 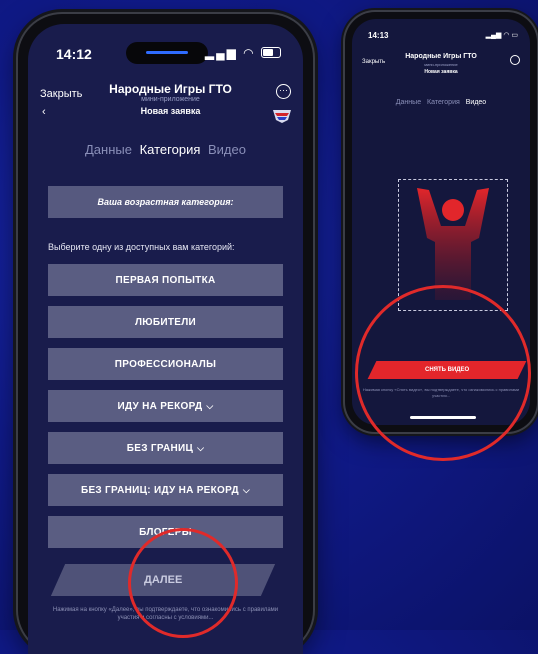 What do you see at coordinates (44, 112) in the screenshot?
I see `back-icon: ‹` at bounding box center [44, 112].